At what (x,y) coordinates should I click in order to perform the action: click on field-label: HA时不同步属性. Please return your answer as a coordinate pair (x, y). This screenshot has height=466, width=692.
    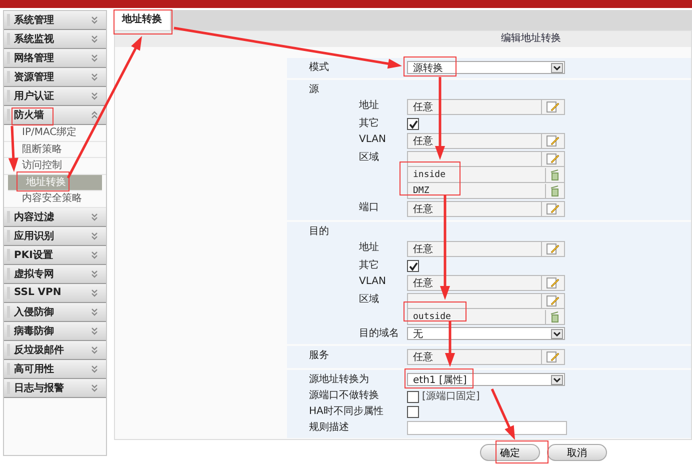
    Looking at the image, I should click on (346, 412).